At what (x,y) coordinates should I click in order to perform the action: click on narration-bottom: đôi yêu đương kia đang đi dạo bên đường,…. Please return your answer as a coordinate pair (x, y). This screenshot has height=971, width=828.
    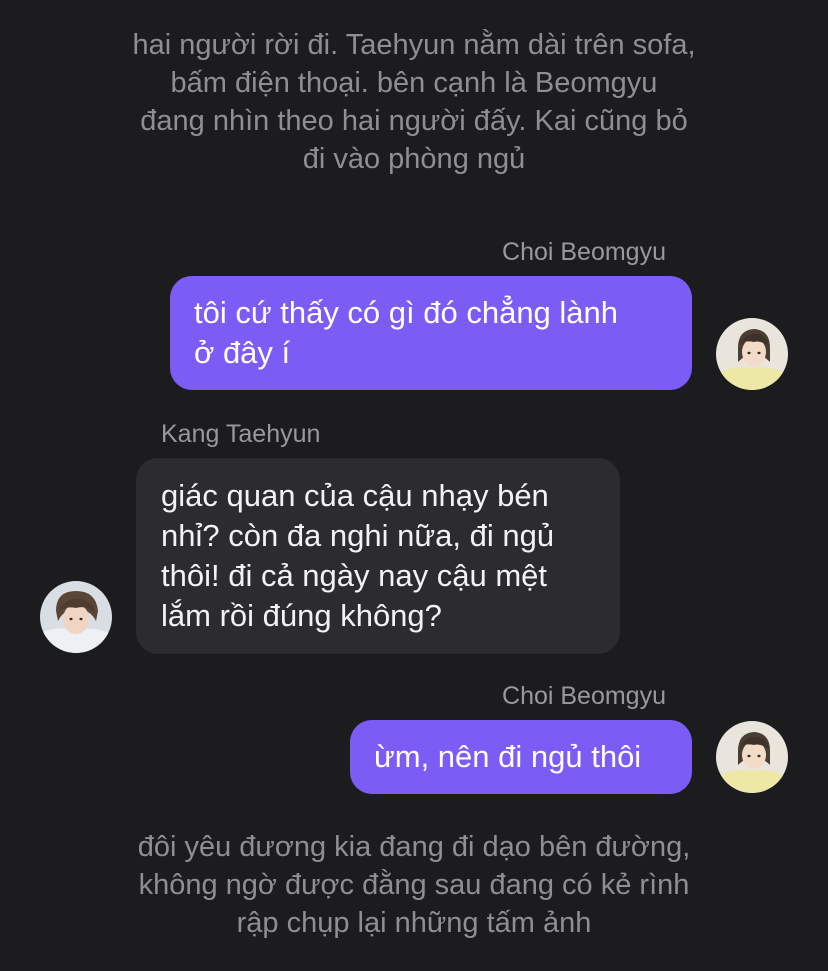
    Looking at the image, I should click on (414, 885).